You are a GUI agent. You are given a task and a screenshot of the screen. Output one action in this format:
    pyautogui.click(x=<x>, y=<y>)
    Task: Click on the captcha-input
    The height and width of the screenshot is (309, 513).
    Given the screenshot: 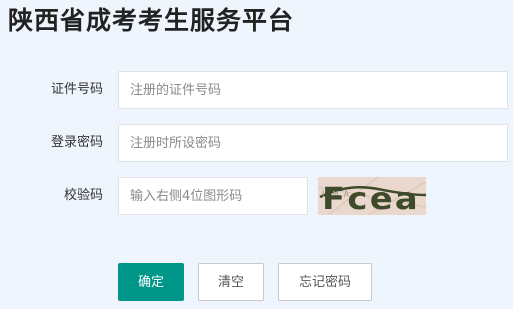 What is the action you would take?
    pyautogui.click(x=213, y=196)
    